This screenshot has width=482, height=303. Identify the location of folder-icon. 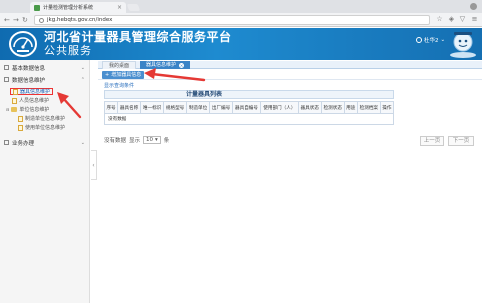
(14, 109).